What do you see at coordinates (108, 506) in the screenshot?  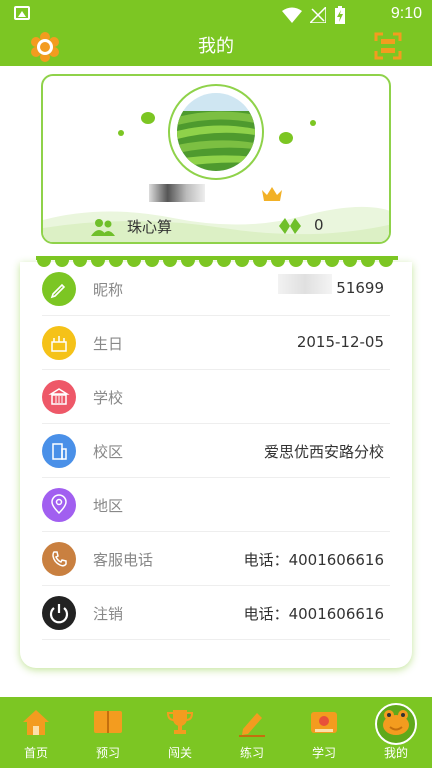 I see `region-label: 地区` at bounding box center [108, 506].